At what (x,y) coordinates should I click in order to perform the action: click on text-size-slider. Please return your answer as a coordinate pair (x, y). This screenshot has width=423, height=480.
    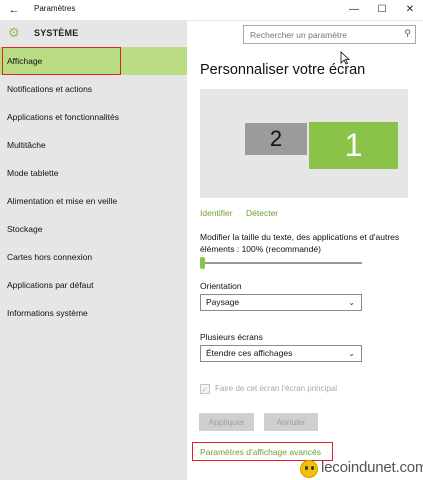
    Looking at the image, I should click on (281, 263).